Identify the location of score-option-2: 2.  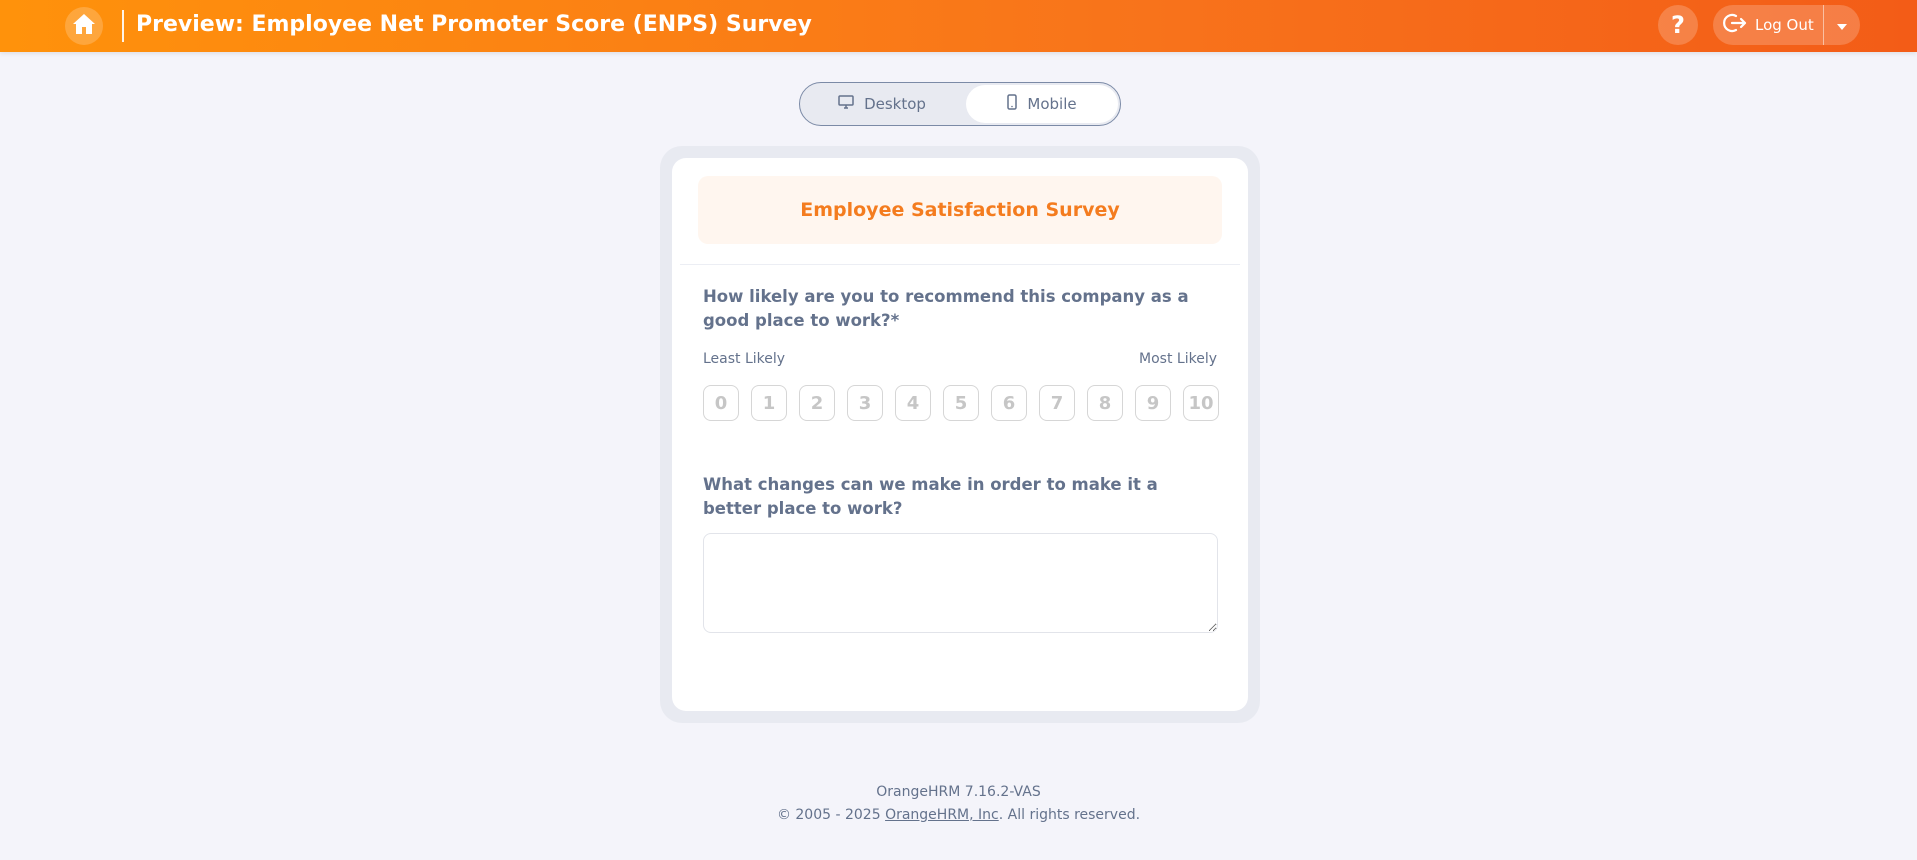
(817, 403).